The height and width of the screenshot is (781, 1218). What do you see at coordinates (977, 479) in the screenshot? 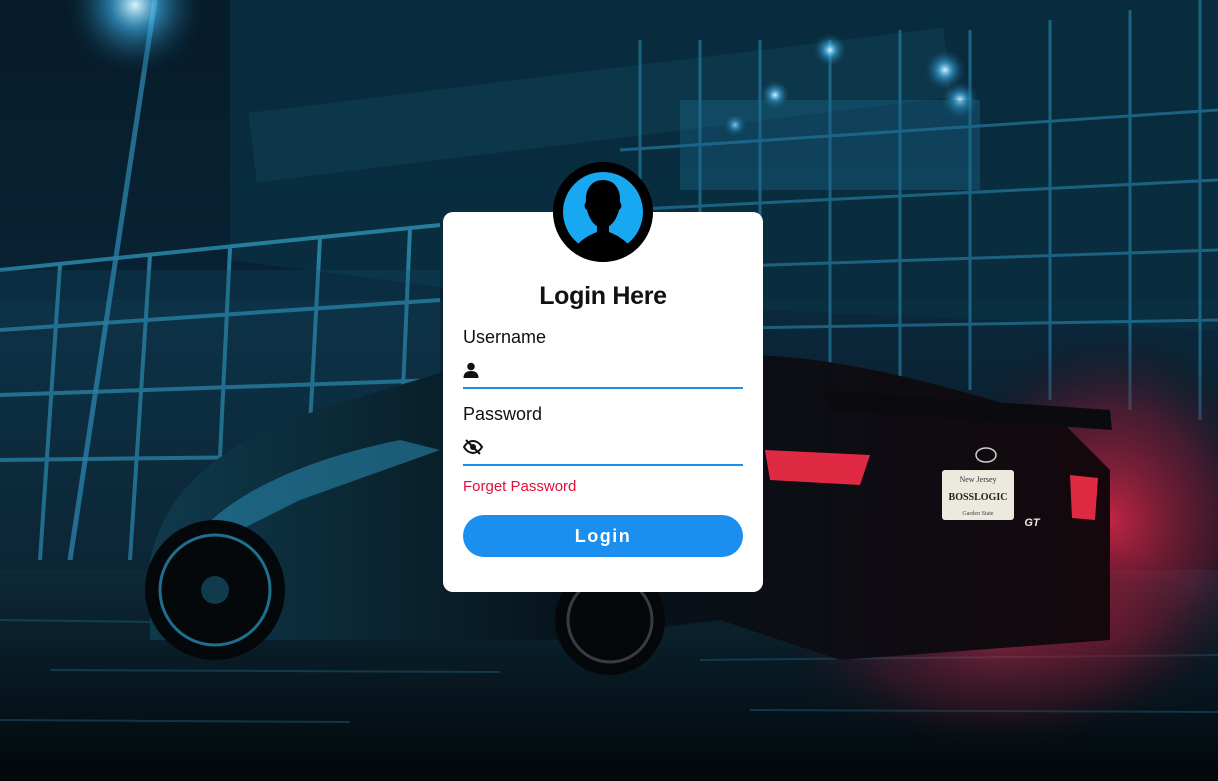
I see `plate-state-text: New Jersey` at bounding box center [977, 479].